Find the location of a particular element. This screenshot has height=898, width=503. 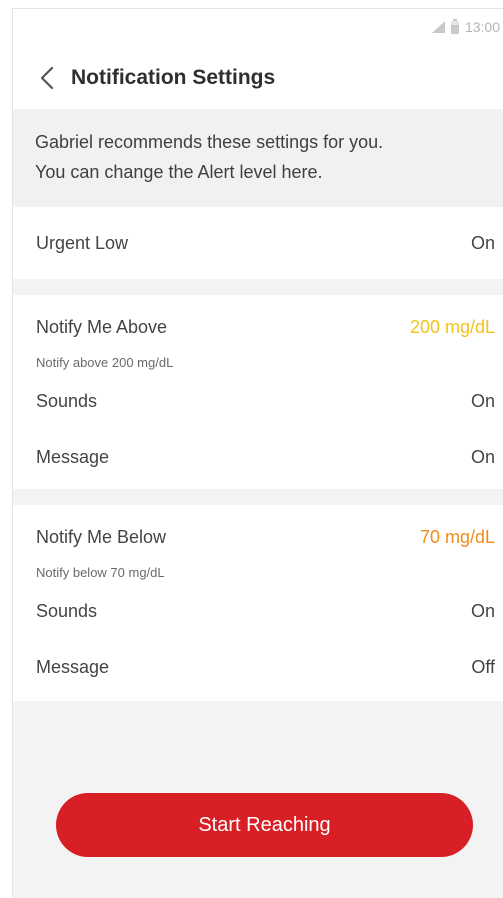

notify-below-label: Notify Me Below is located at coordinates (101, 536).